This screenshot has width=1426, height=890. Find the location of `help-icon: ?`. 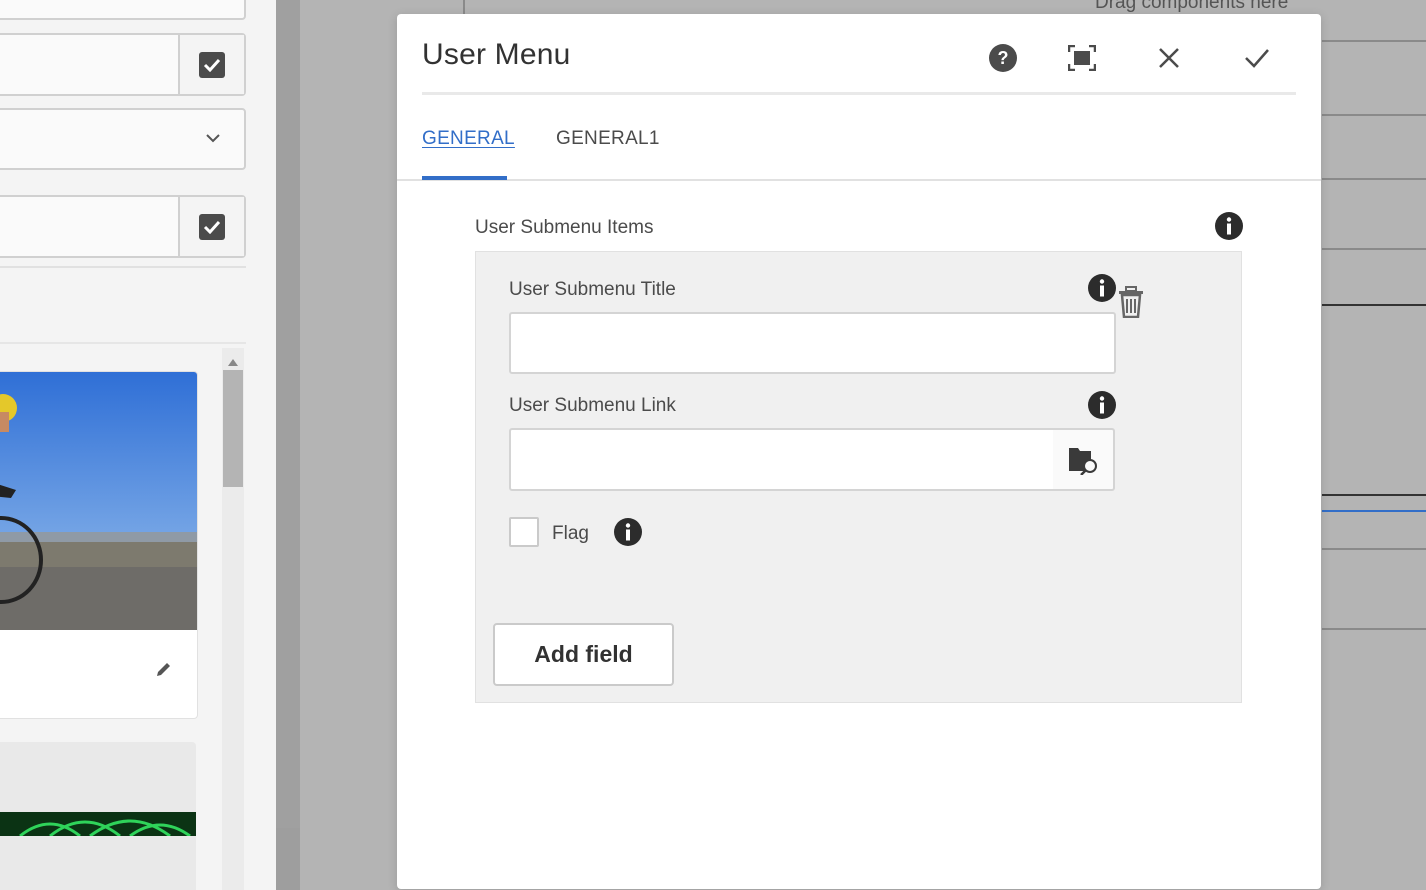

help-icon: ? is located at coordinates (1003, 58).